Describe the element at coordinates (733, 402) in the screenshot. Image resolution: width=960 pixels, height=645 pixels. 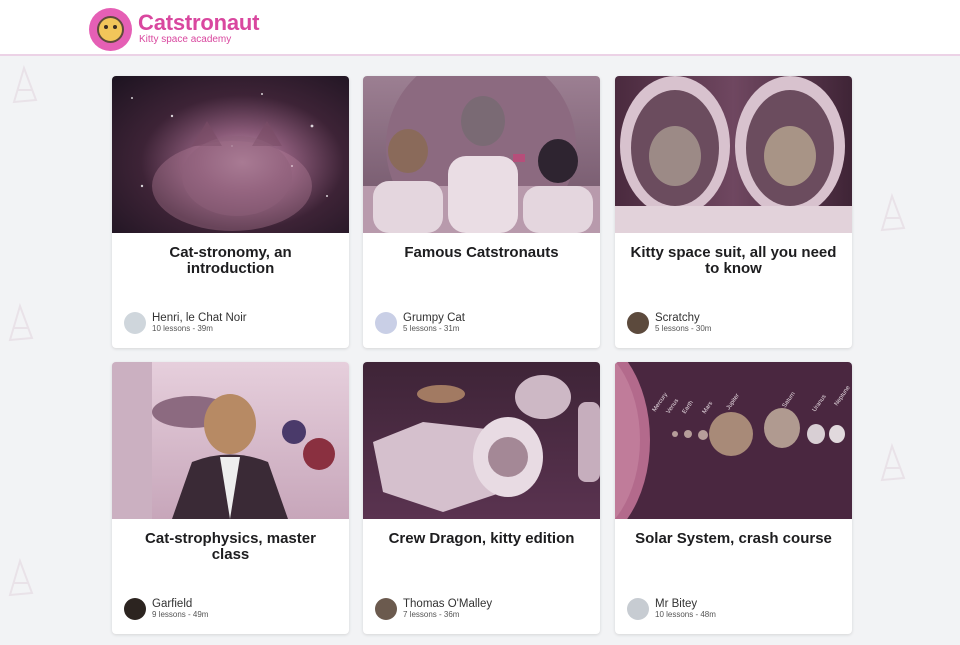
I see `svg-text: Jupiter` at that location.